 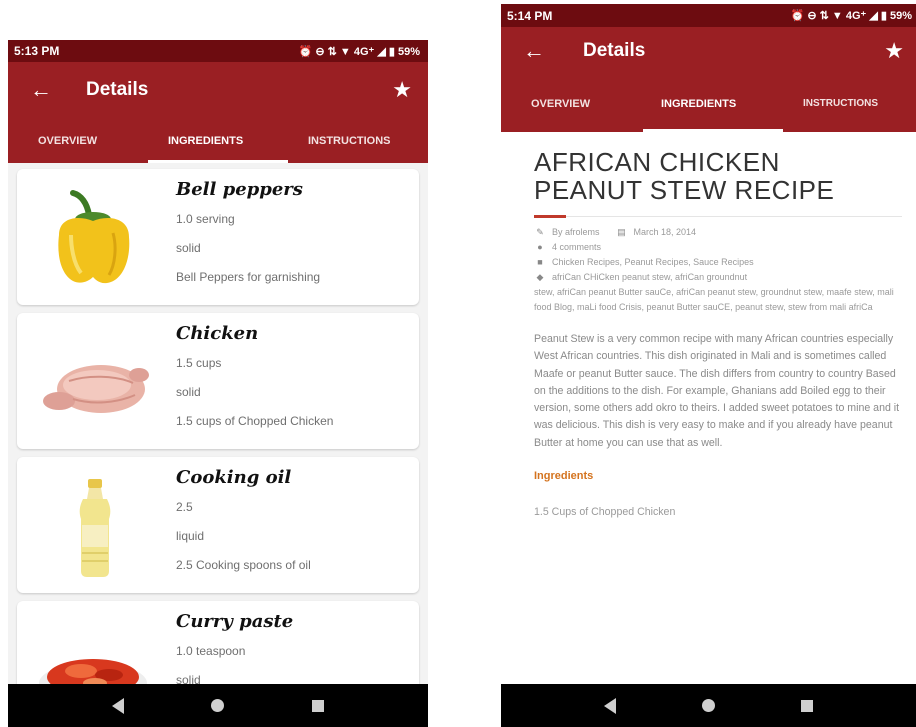 What do you see at coordinates (248, 277) in the screenshot?
I see `ingredient-note: Bell Peppers for garnishing` at bounding box center [248, 277].